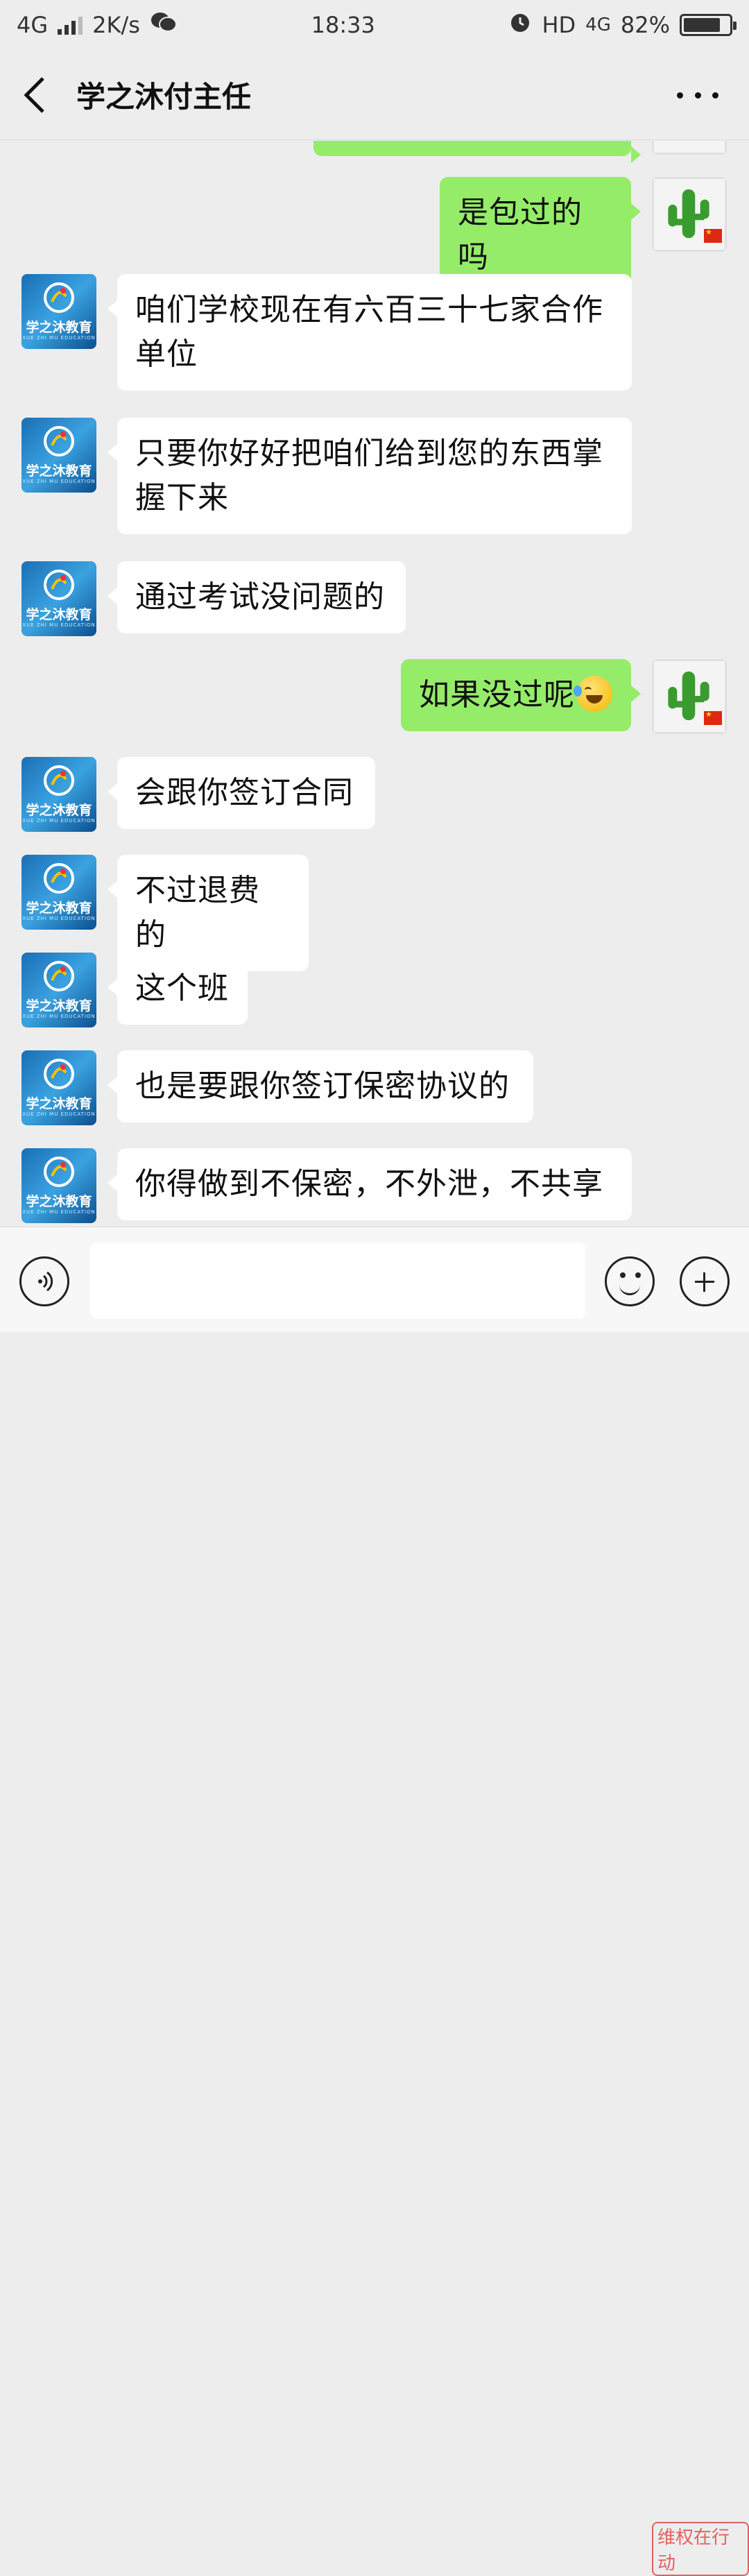 The image size is (749, 2576). I want to click on message-text: 是包过的吗, so click(520, 235).